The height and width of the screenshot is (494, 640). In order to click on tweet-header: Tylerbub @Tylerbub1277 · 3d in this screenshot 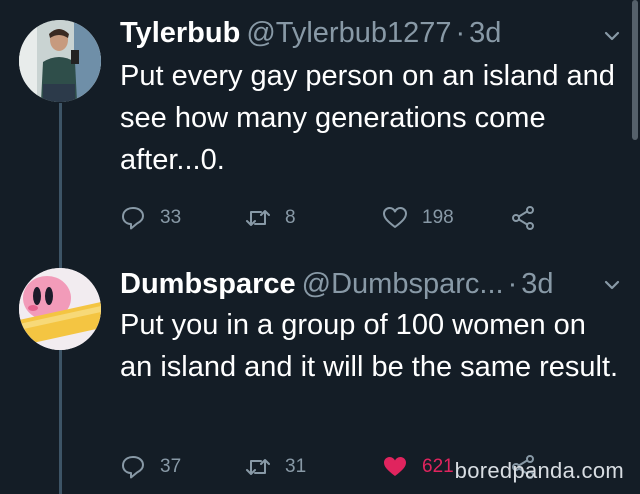, I will do `click(360, 33)`.